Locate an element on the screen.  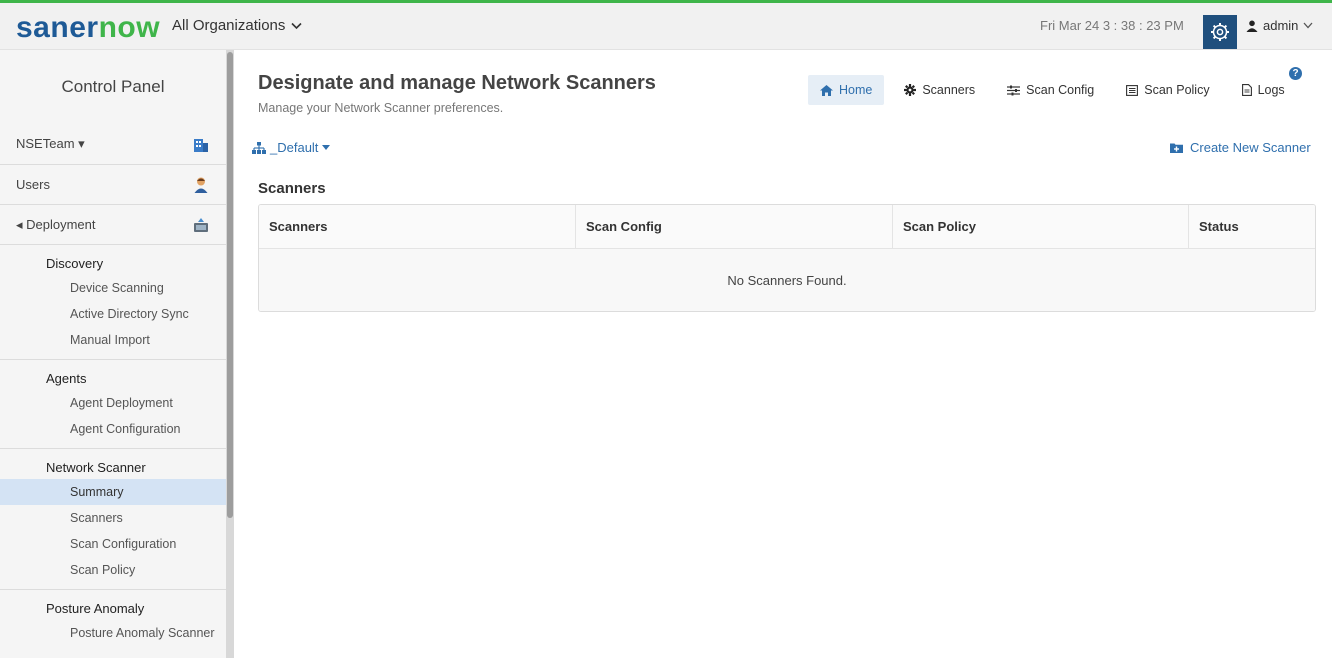
user-name: admin is located at coordinates (1281, 25).